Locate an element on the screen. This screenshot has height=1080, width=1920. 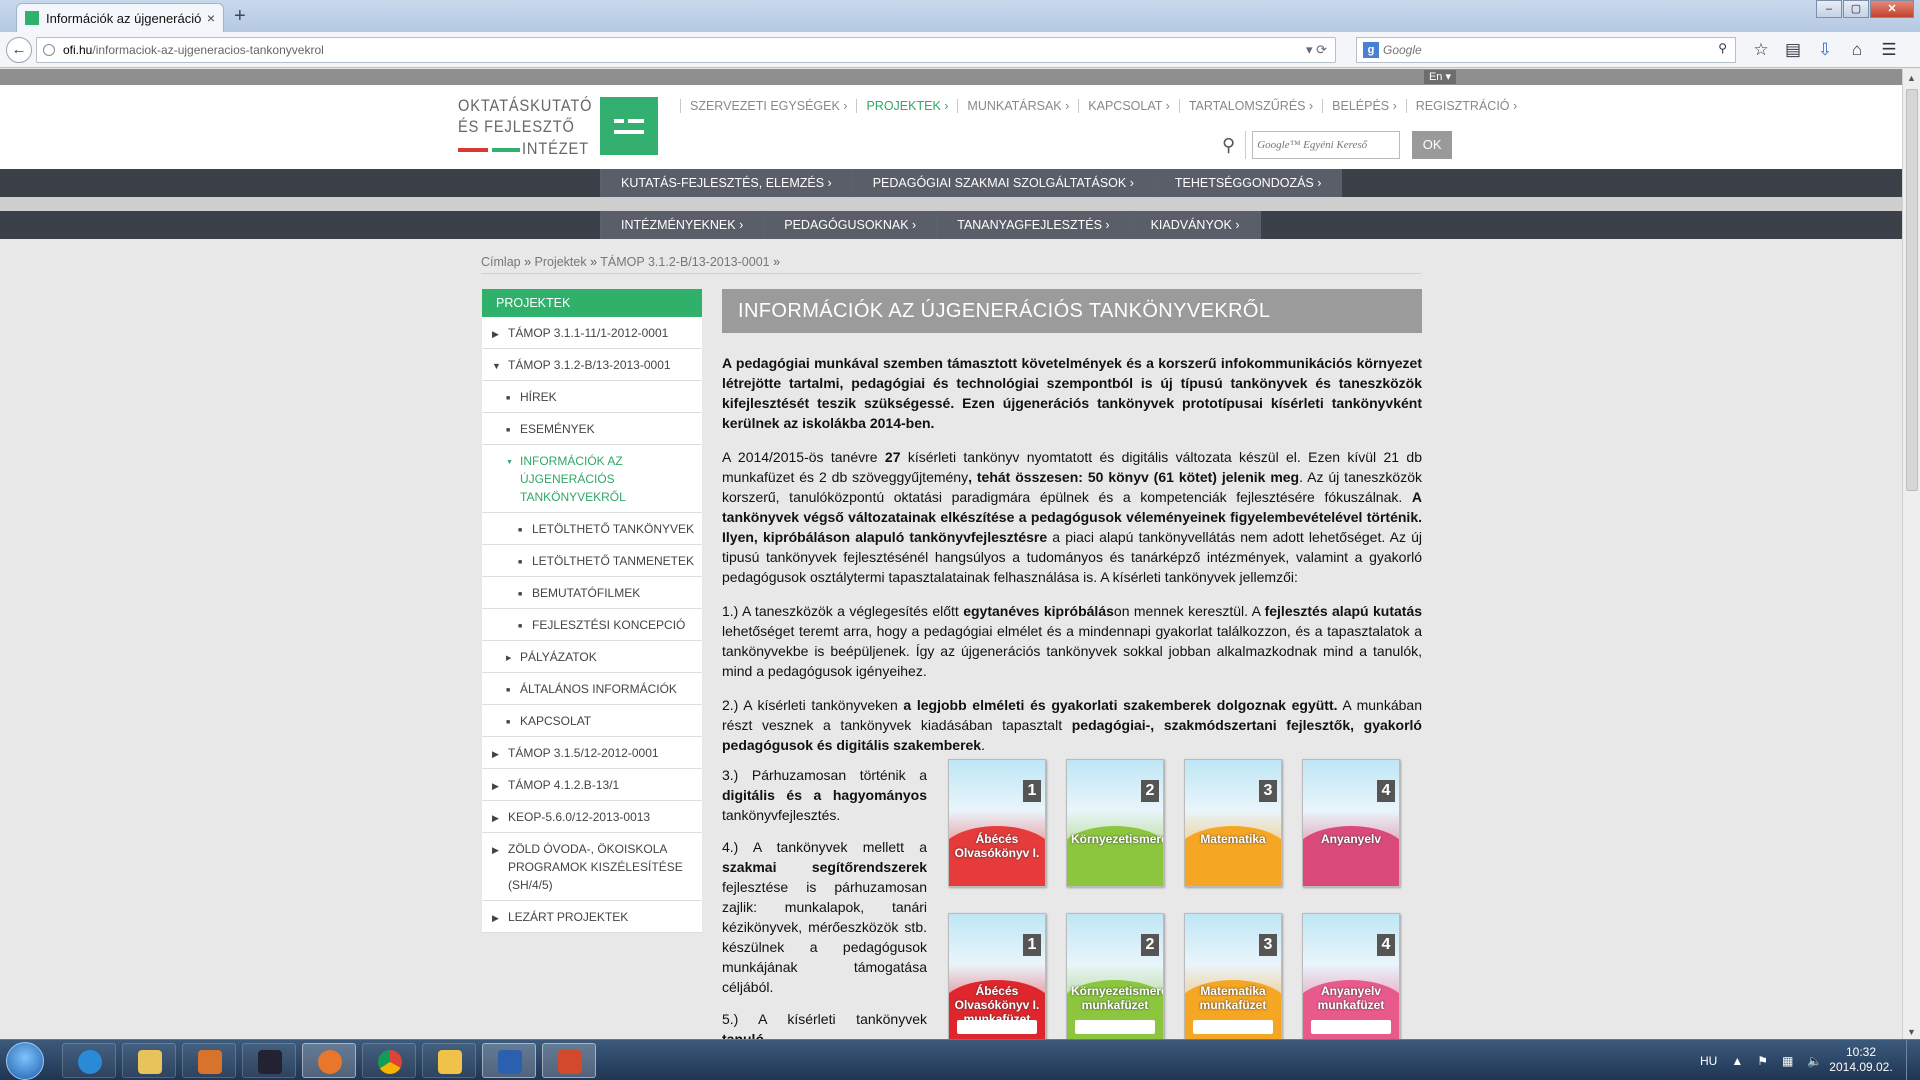
network-icon: ▦ is located at coordinates (1787, 1061).